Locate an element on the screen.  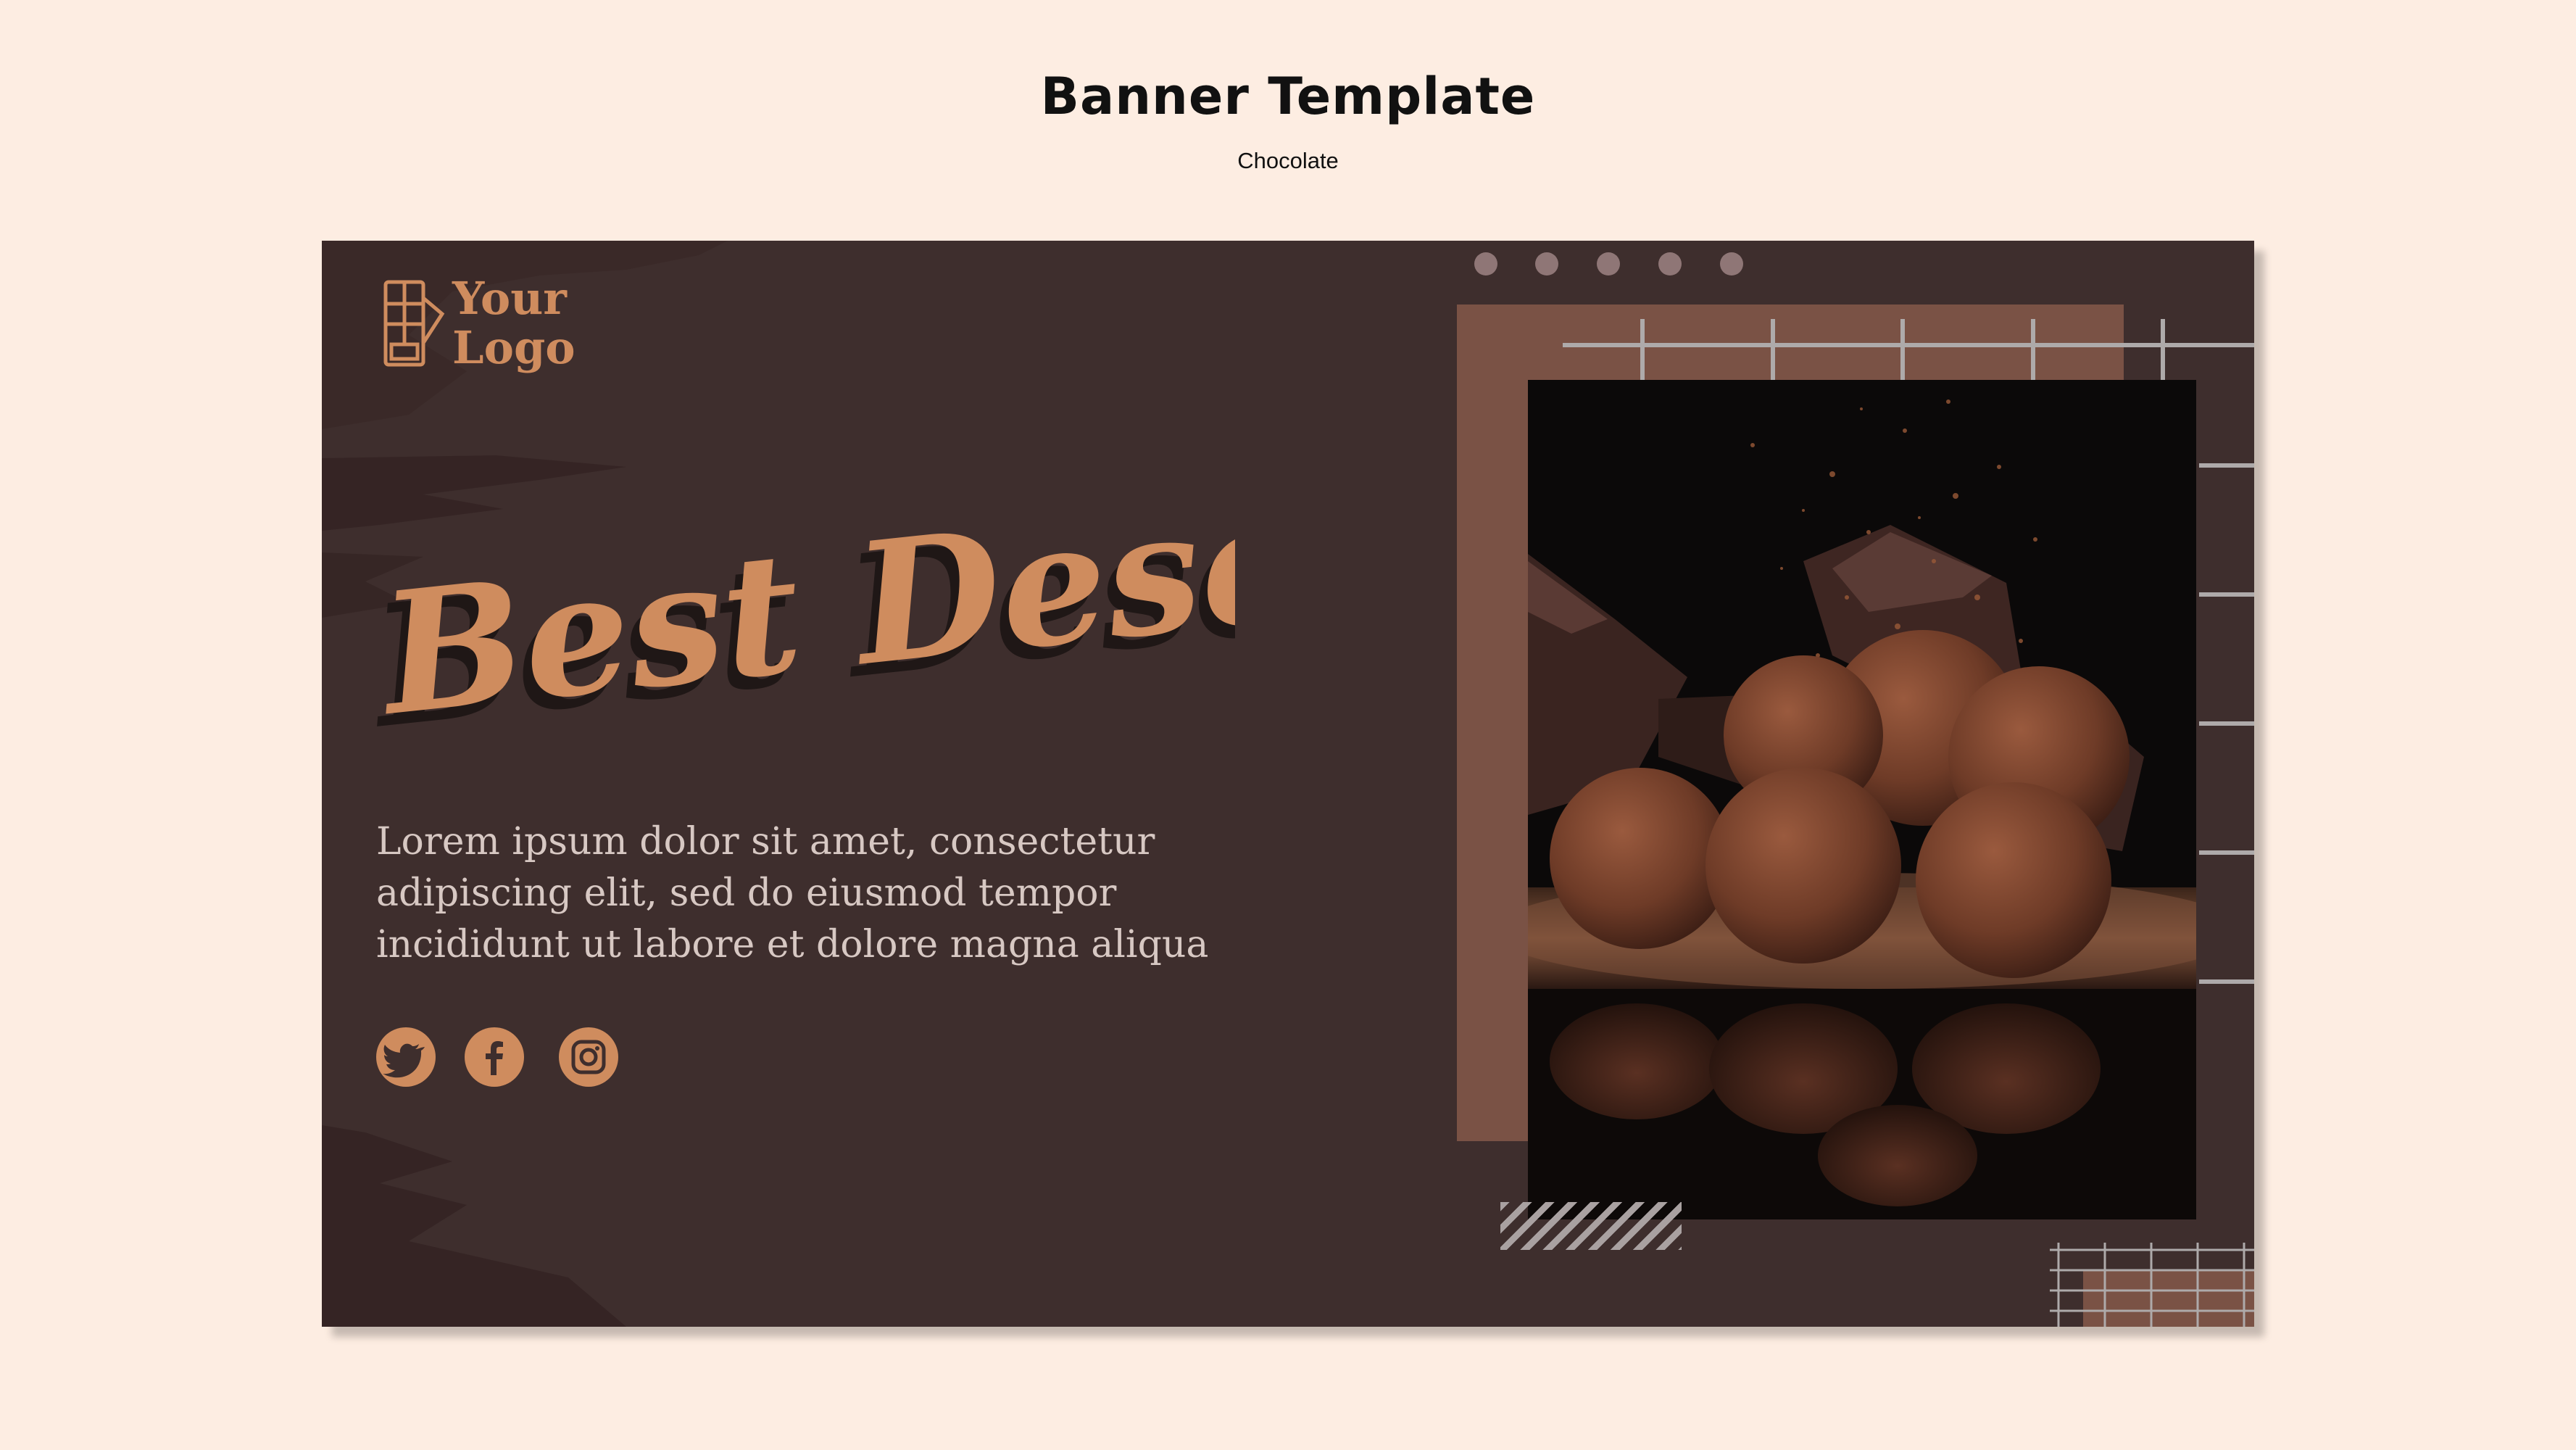
page-title: Banner Template is located at coordinates (1288, 96).